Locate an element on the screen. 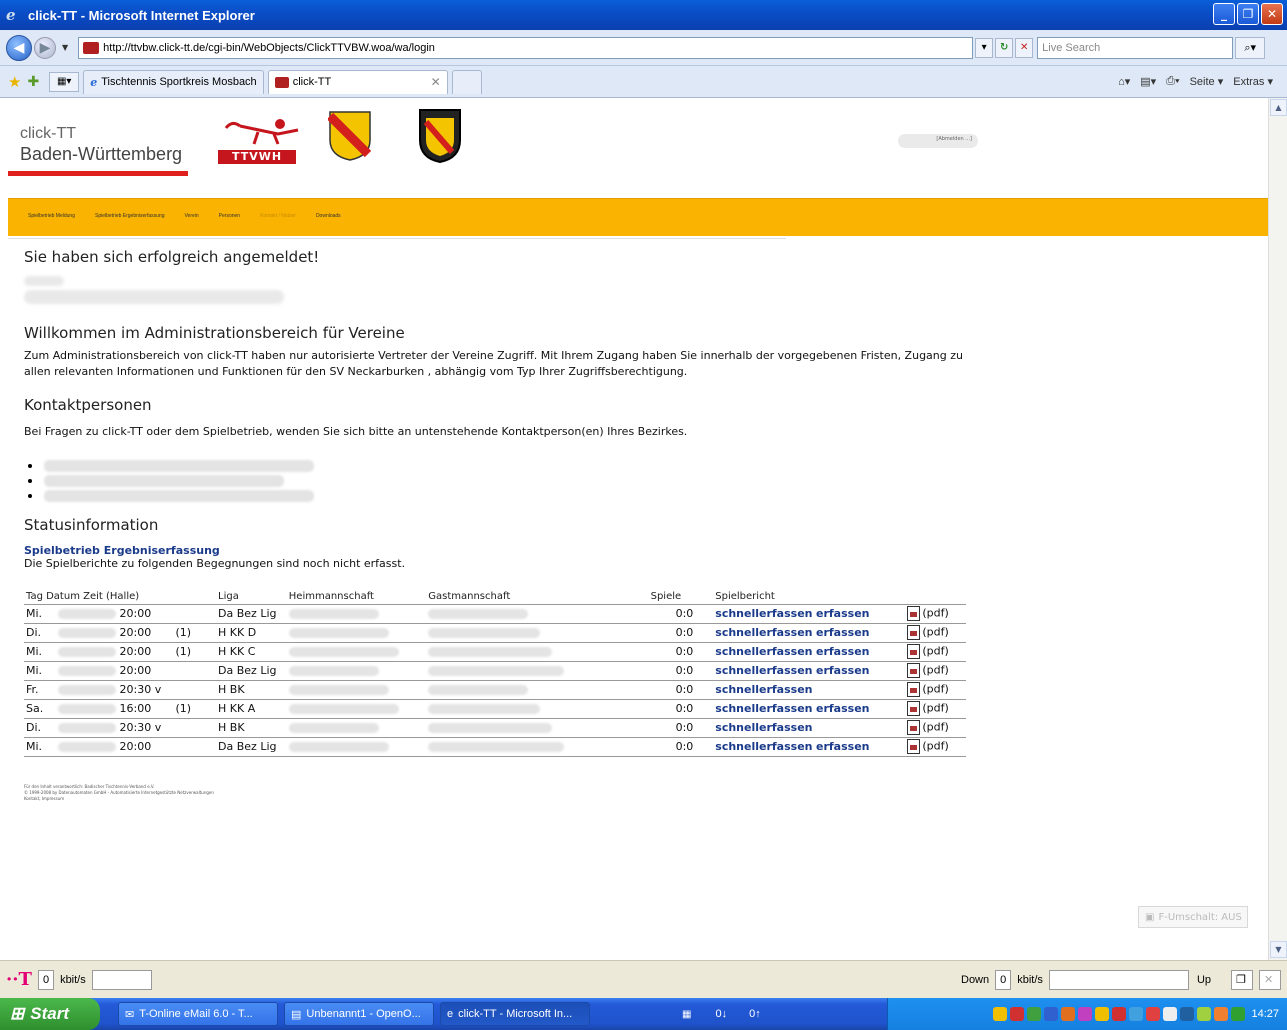 The height and width of the screenshot is (1030, 1287). list-item is located at coordinates (171, 495).